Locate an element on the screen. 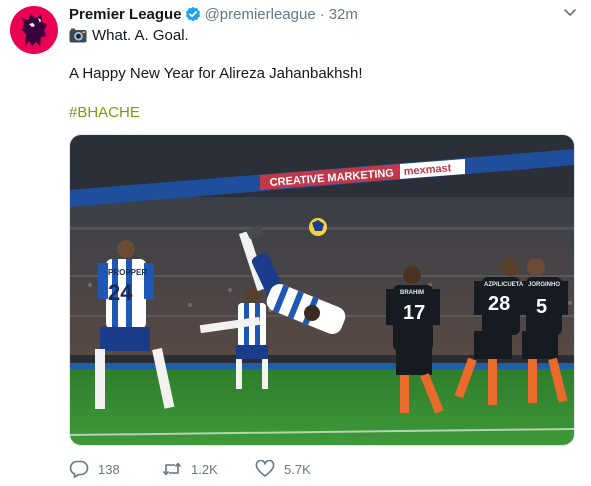  like-button: 5.7K is located at coordinates (283, 469).